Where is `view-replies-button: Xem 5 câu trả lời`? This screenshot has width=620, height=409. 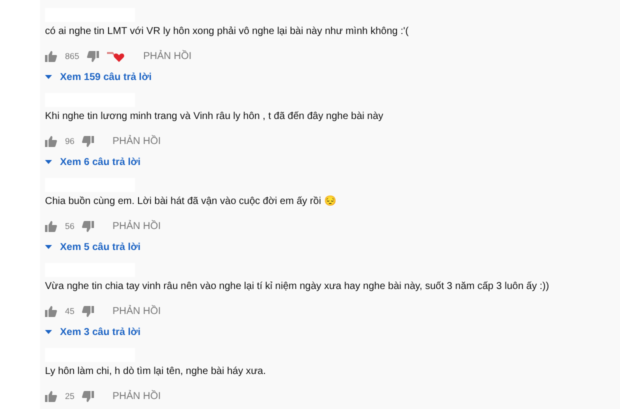
view-replies-button: Xem 5 câu trả lời is located at coordinates (92, 247).